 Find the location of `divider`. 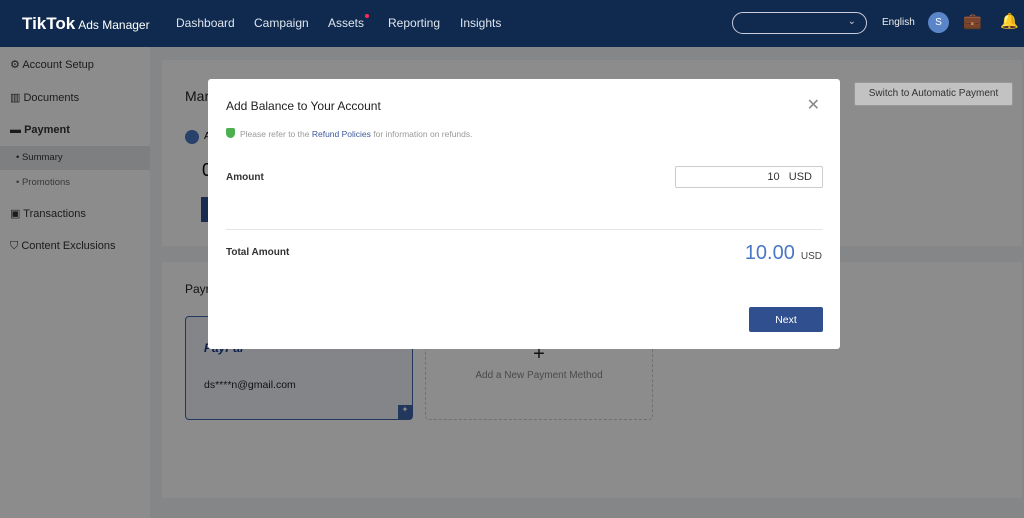

divider is located at coordinates (524, 229).